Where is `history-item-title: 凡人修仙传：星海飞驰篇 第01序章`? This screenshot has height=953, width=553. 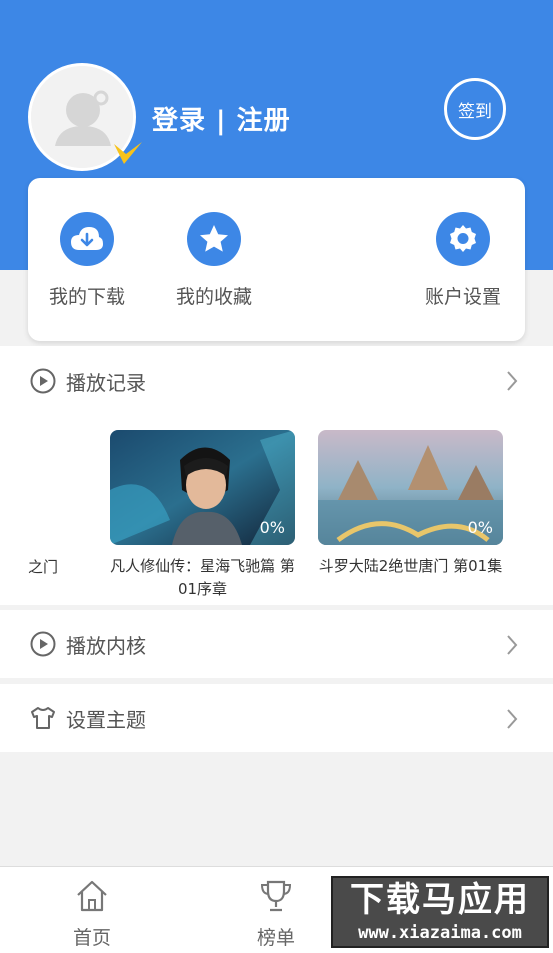 history-item-title: 凡人修仙传：星海飞驰篇 第01序章 is located at coordinates (202, 577).